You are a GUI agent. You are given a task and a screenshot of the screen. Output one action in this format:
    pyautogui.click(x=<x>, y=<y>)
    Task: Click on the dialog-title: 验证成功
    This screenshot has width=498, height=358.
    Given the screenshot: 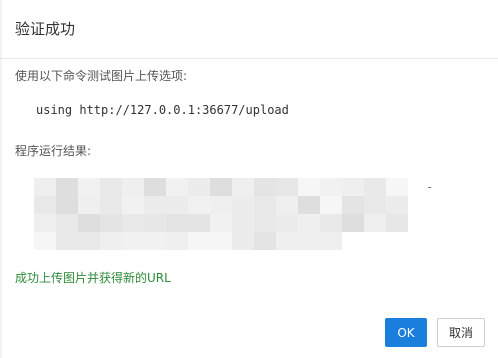 What is the action you would take?
    pyautogui.click(x=45, y=29)
    